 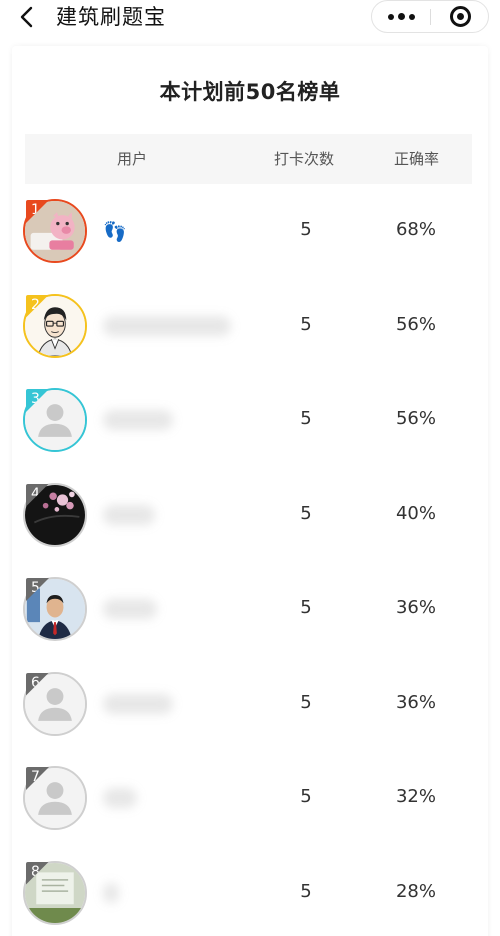 I want to click on user-name: 👣, so click(x=115, y=232).